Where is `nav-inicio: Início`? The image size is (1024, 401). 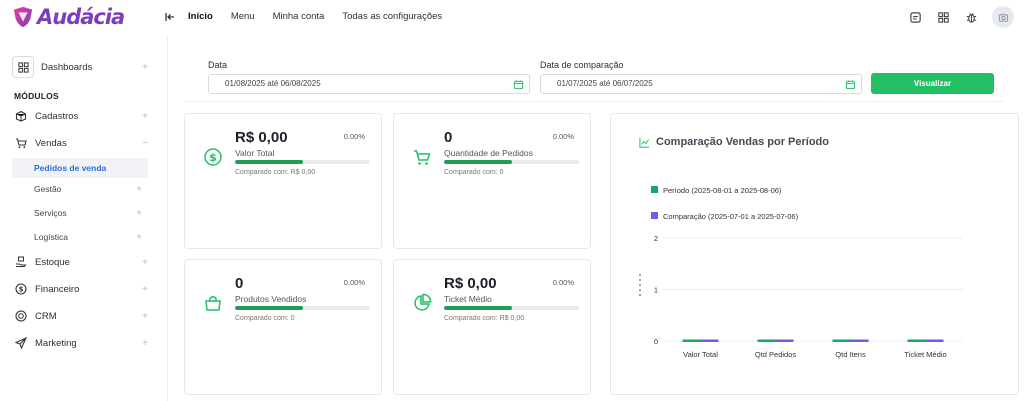
nav-inicio: Início is located at coordinates (200, 16).